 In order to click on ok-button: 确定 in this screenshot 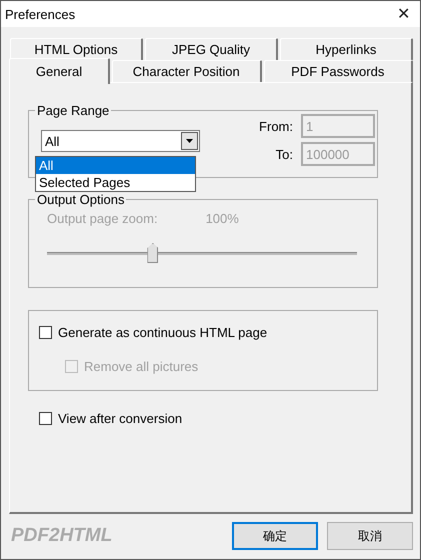, I will do `click(275, 536)`.